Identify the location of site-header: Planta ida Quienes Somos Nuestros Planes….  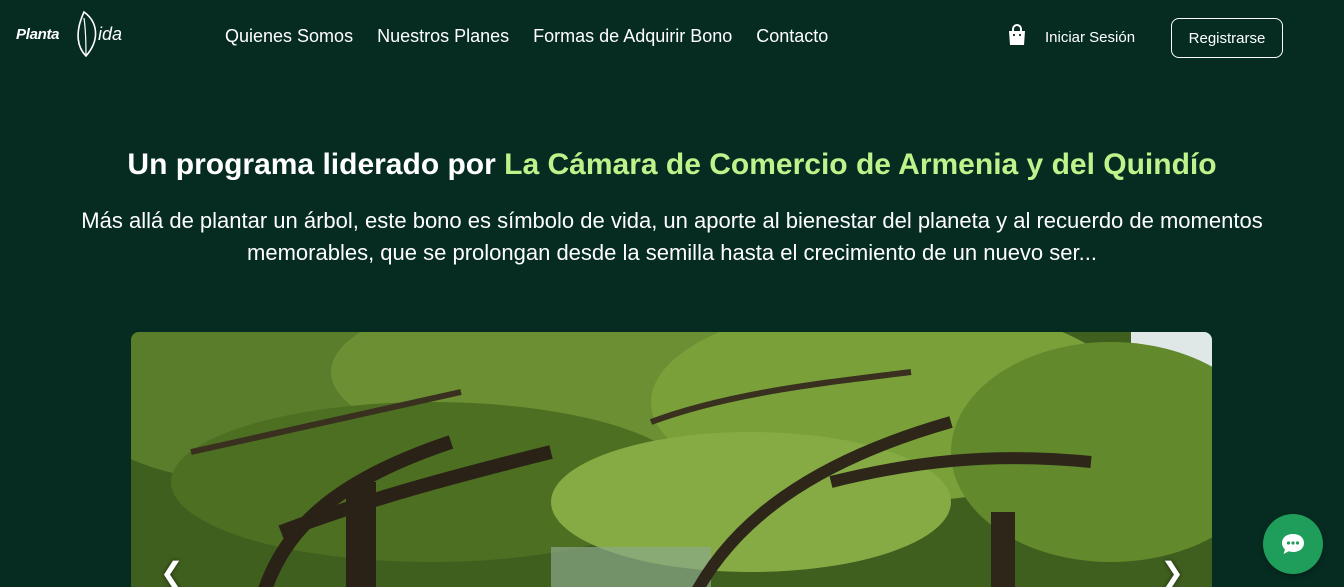
(672, 38).